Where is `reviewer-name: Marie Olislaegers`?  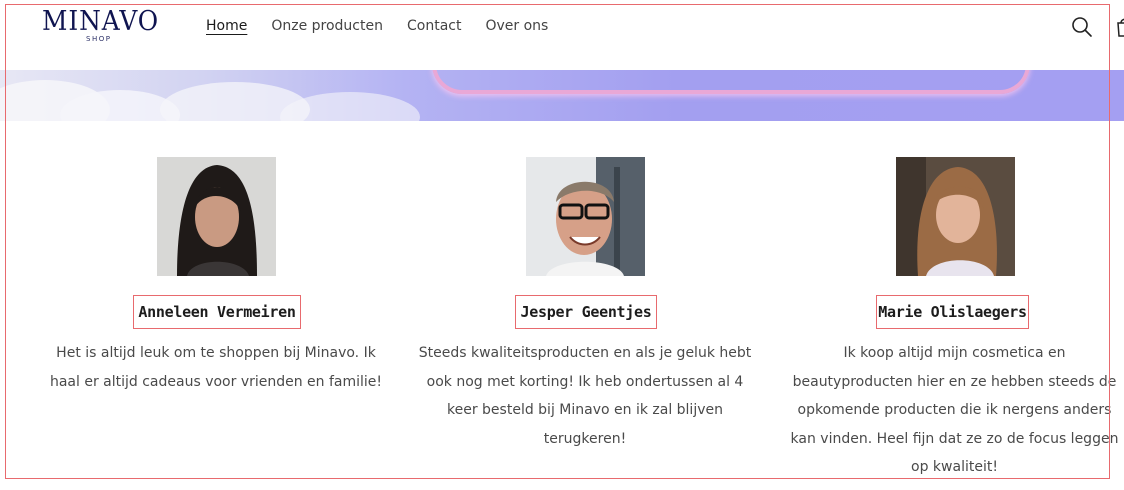
reviewer-name: Marie Olislaegers is located at coordinates (952, 312).